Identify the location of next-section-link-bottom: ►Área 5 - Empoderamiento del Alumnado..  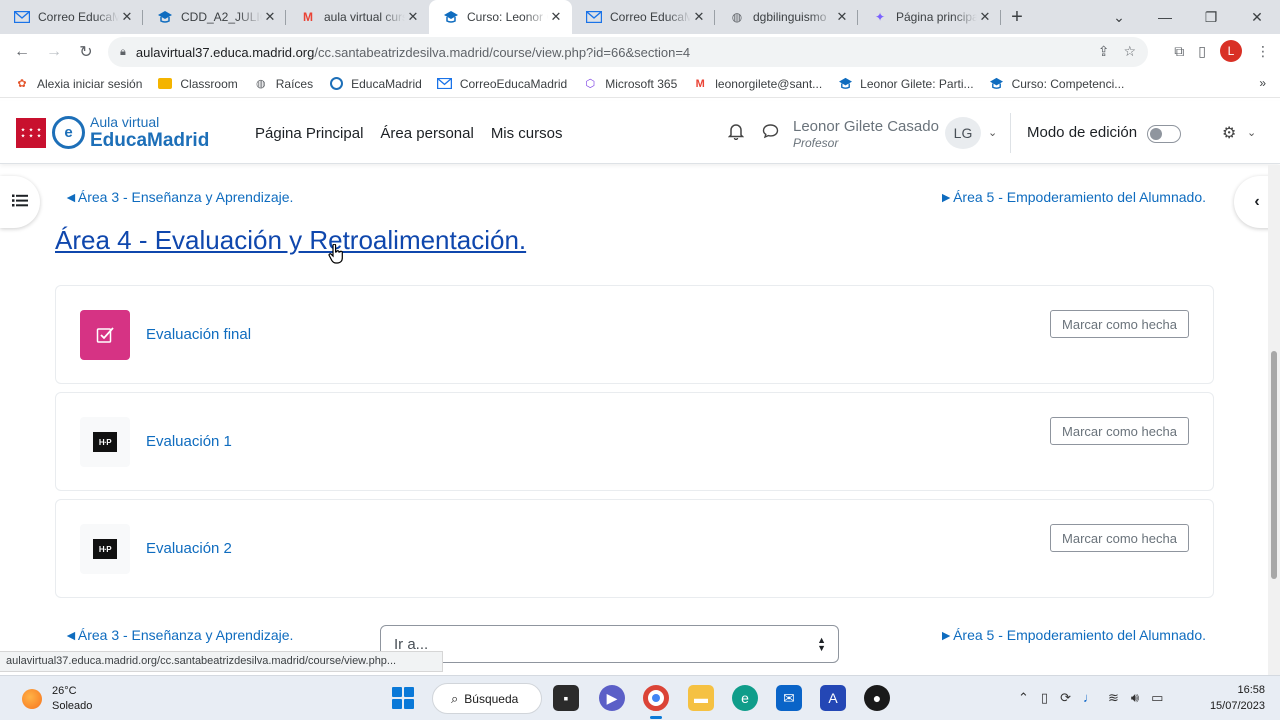
(1072, 635).